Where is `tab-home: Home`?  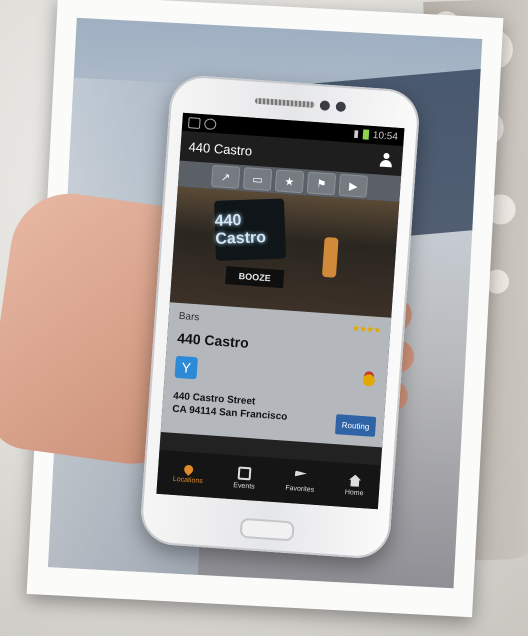 tab-home: Home is located at coordinates (355, 485).